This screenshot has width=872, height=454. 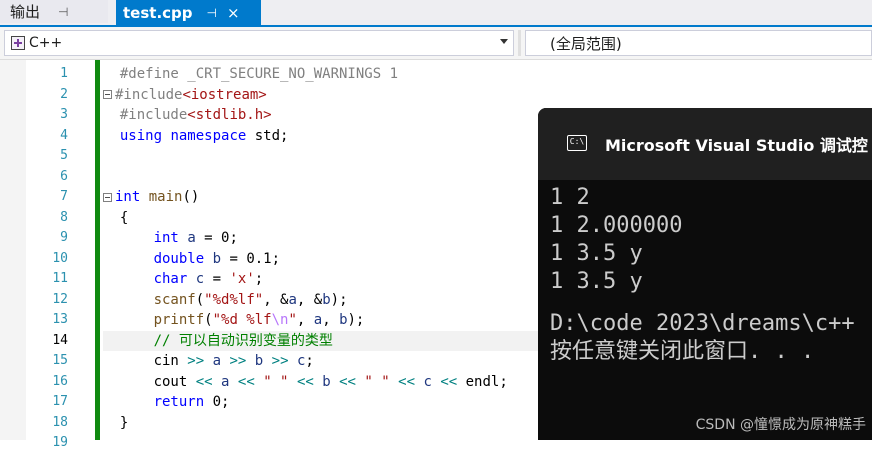 I want to click on console-title: Microsoft Visual Studio 调试控, so click(x=736, y=145).